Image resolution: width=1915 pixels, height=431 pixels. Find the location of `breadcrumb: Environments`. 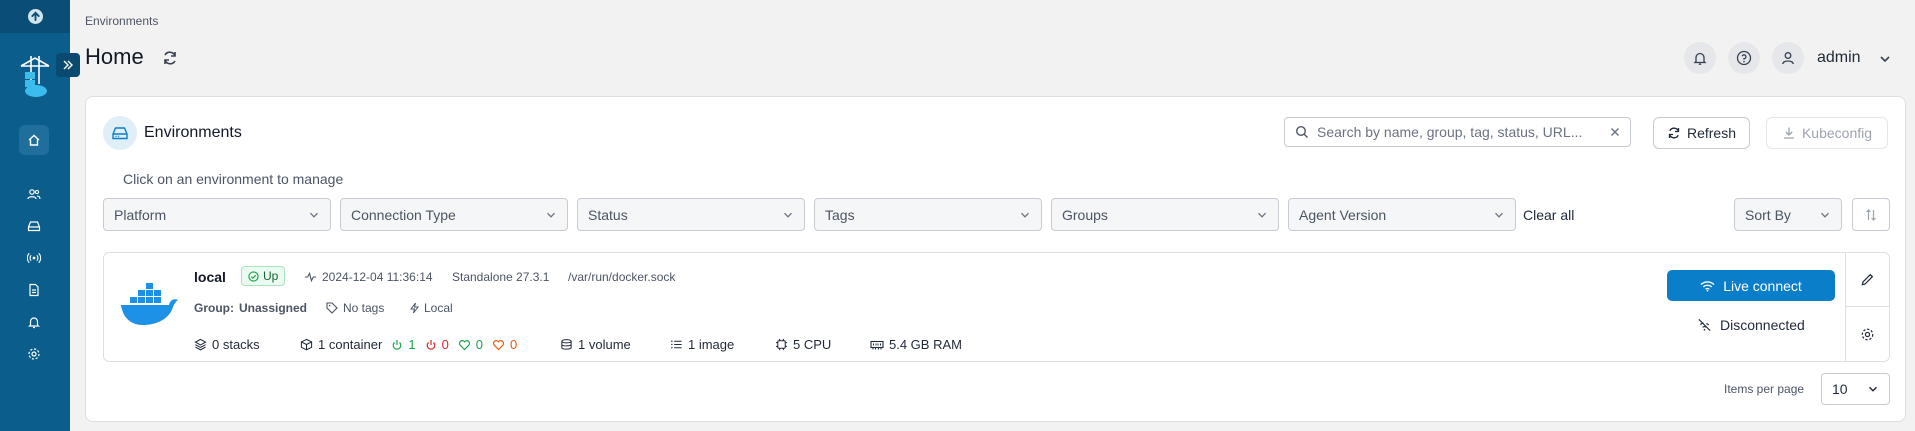

breadcrumb: Environments is located at coordinates (121, 21).